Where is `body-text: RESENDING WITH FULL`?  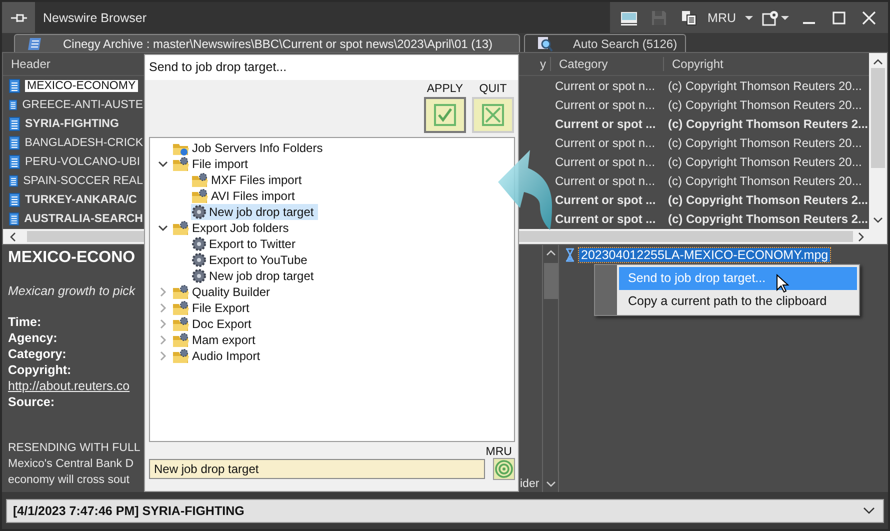
body-text: RESENDING WITH FULL is located at coordinates (74, 448).